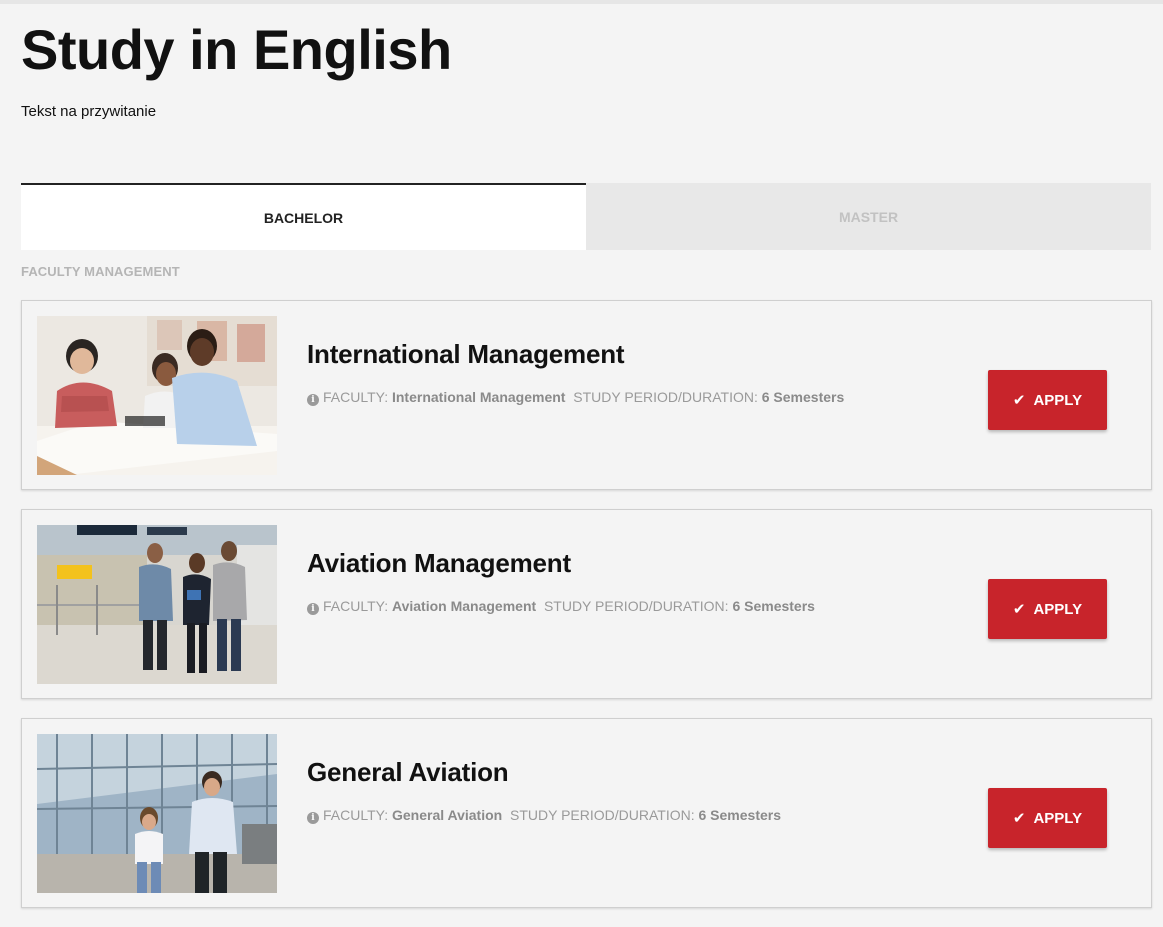 The image size is (1163, 927). I want to click on program-title: Aviation Management, so click(439, 563).